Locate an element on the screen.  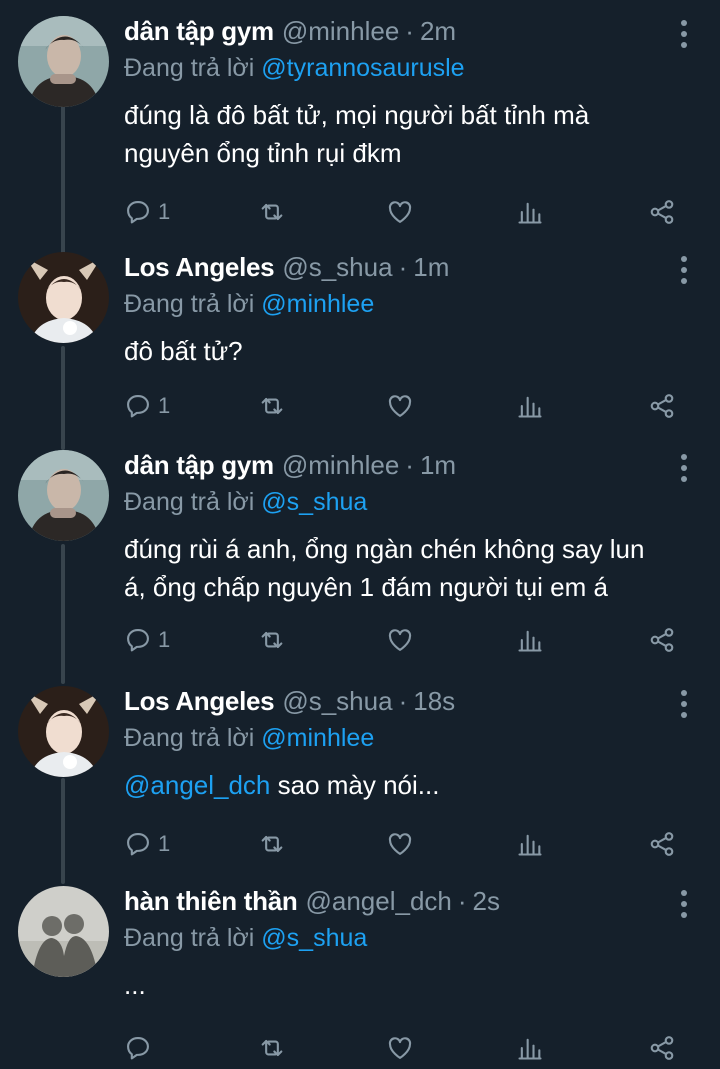
tweet-header: hàn thiên thần @angel_dch · 2s is located at coordinates (312, 901).